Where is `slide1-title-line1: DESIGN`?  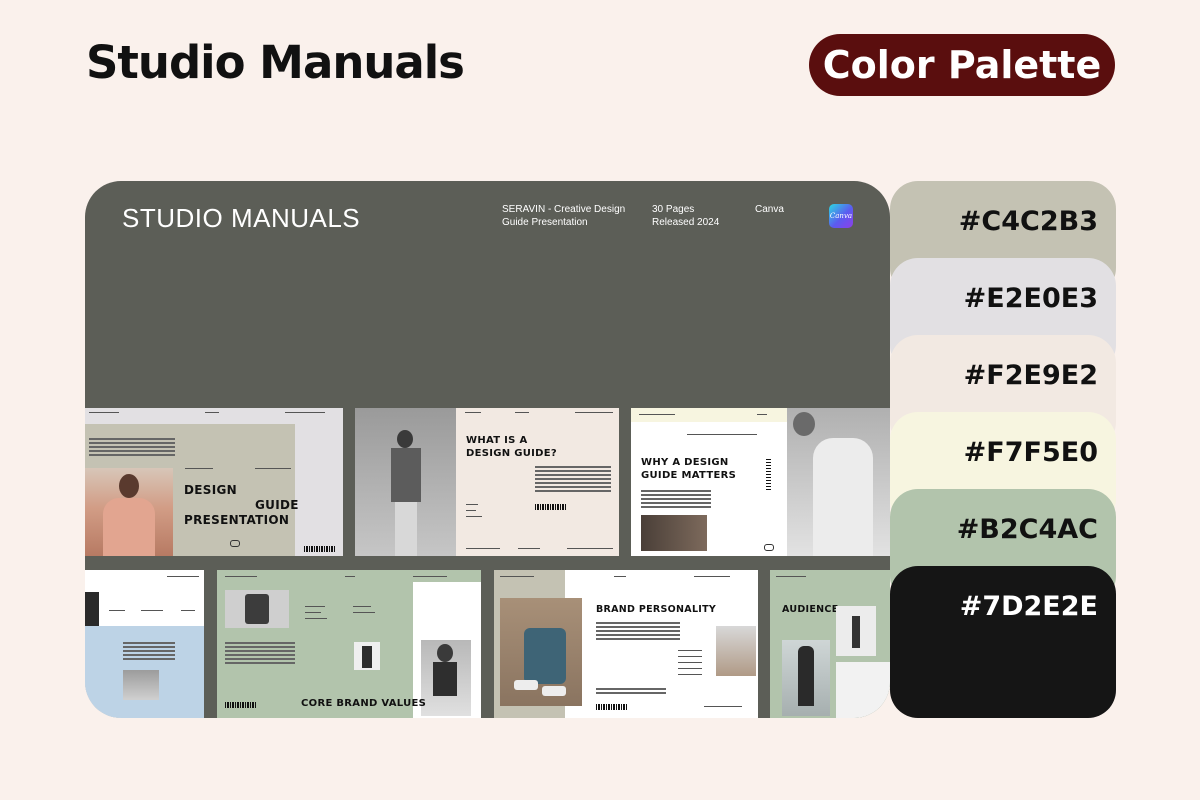 slide1-title-line1: DESIGN is located at coordinates (210, 490).